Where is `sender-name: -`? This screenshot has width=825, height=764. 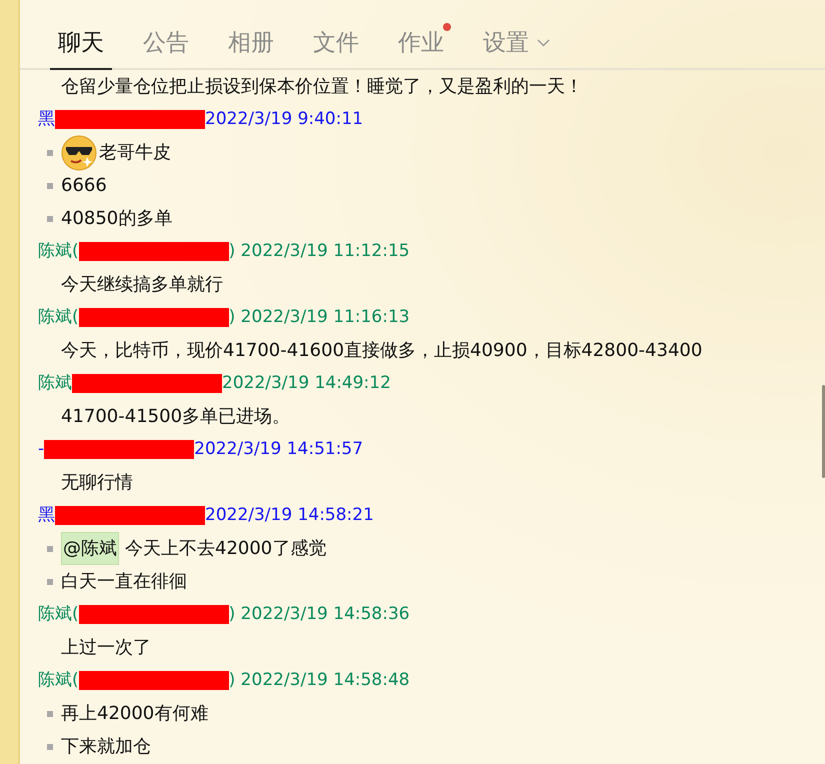 sender-name: - is located at coordinates (41, 449).